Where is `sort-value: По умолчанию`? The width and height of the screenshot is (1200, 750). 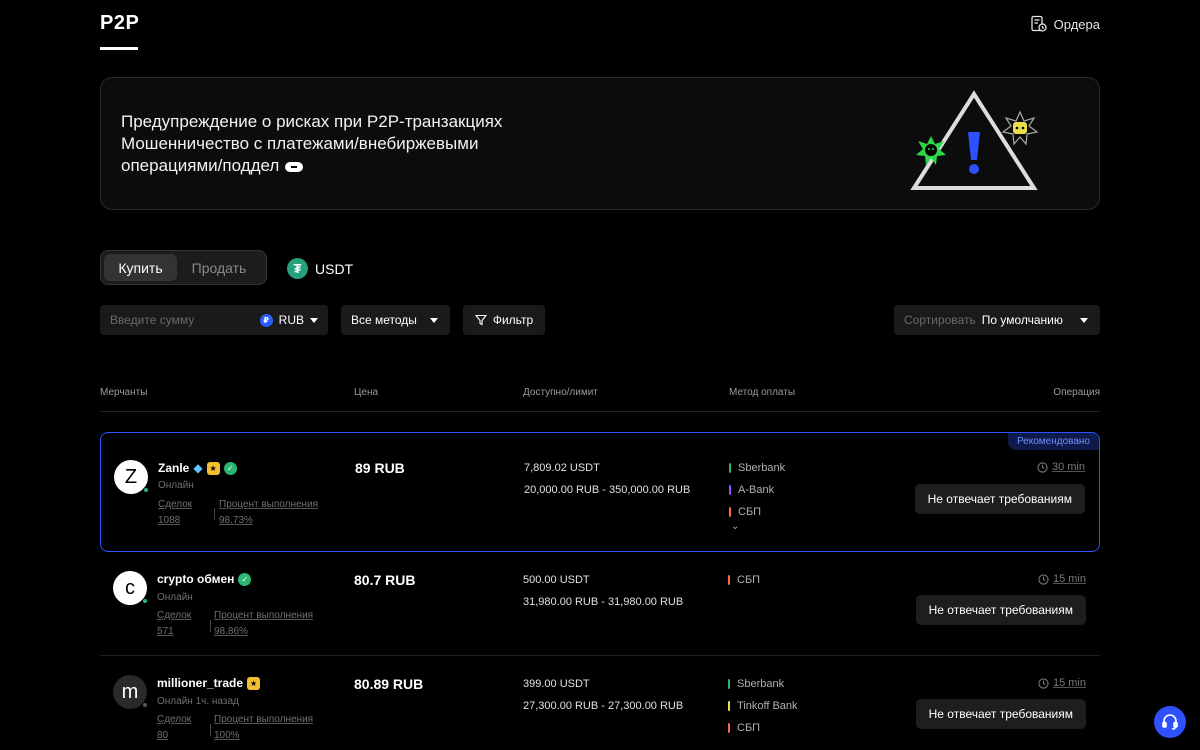
sort-value: По умолчанию is located at coordinates (1022, 320).